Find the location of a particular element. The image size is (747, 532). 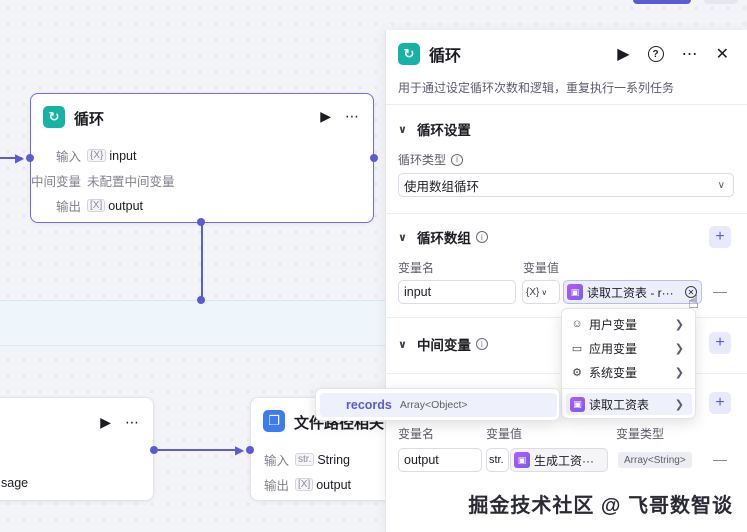

col-var-type: 变量类型 is located at coordinates (640, 434).